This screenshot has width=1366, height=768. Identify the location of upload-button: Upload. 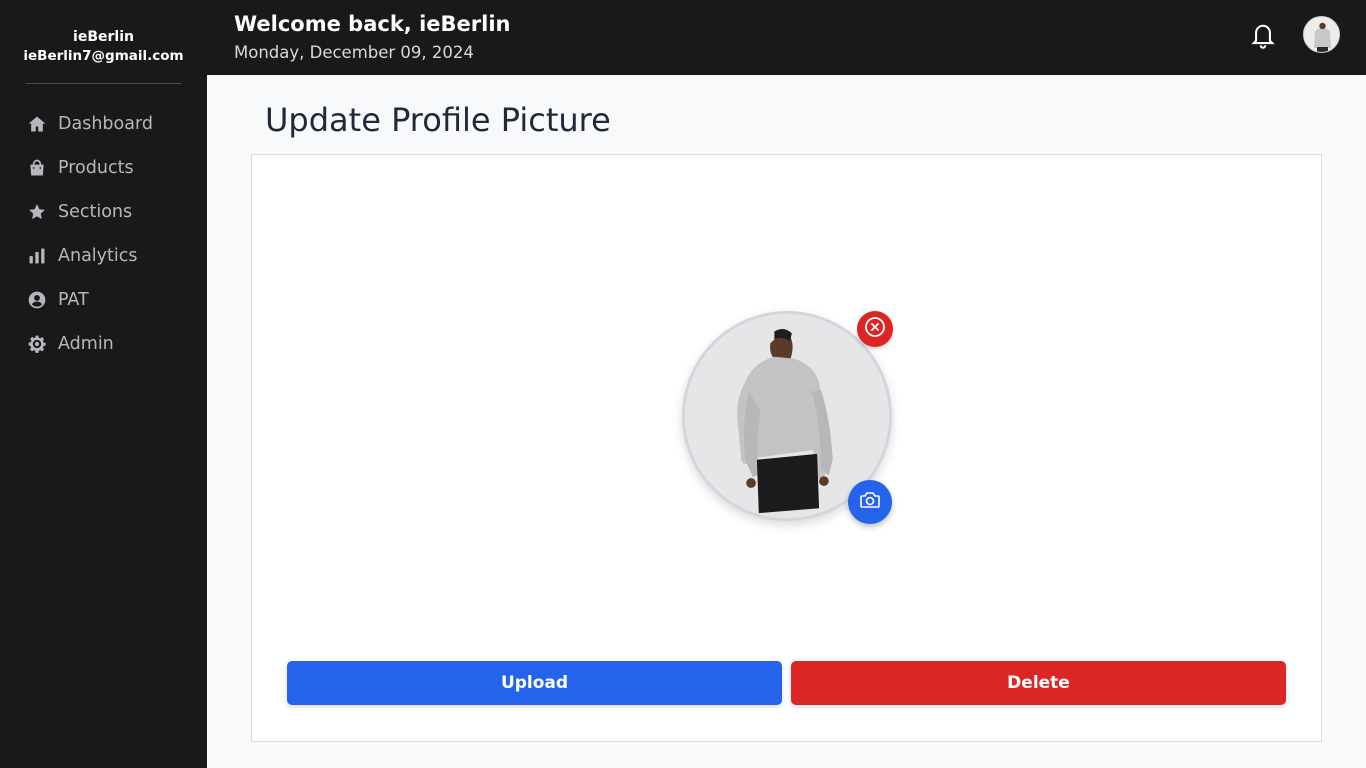
(534, 683).